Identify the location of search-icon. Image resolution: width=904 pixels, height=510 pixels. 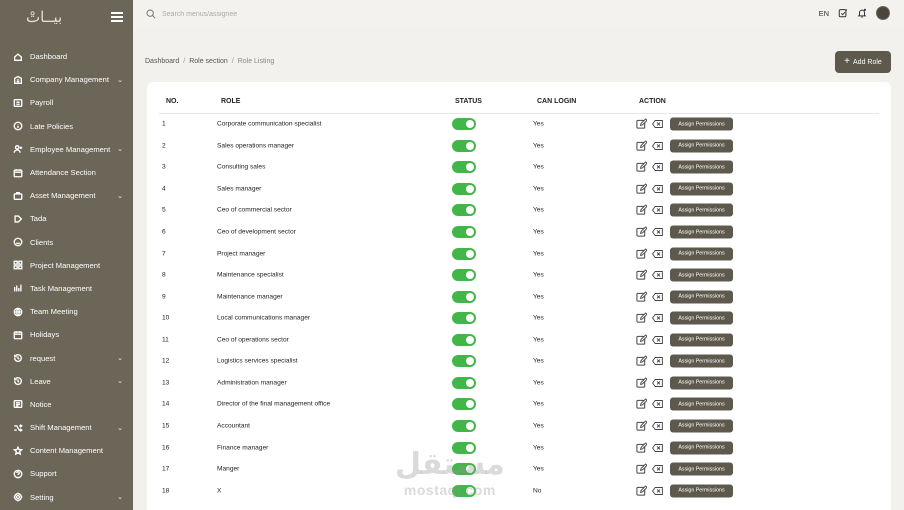
(151, 14).